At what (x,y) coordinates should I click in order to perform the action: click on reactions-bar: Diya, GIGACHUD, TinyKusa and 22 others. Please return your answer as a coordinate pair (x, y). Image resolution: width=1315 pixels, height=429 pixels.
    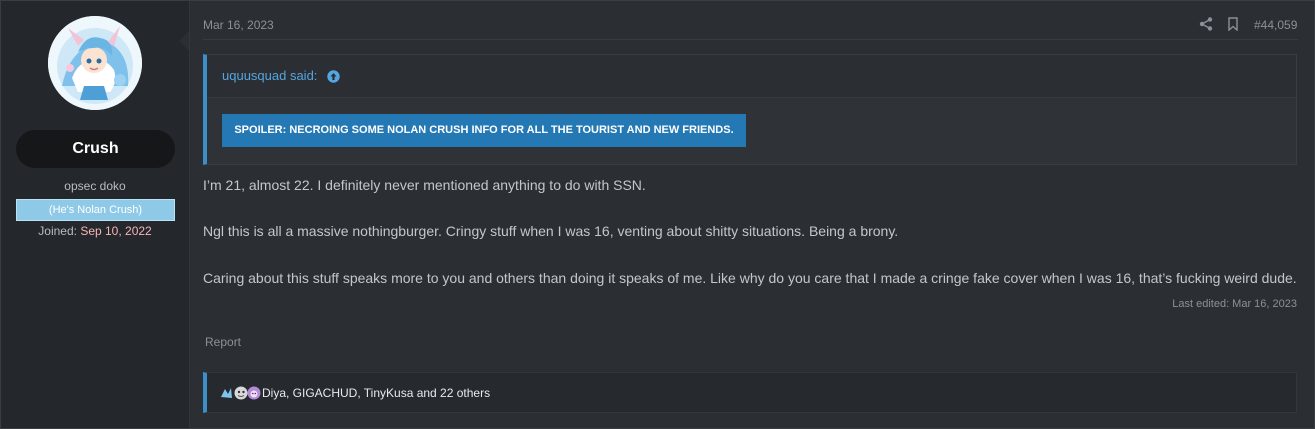
    Looking at the image, I should click on (750, 392).